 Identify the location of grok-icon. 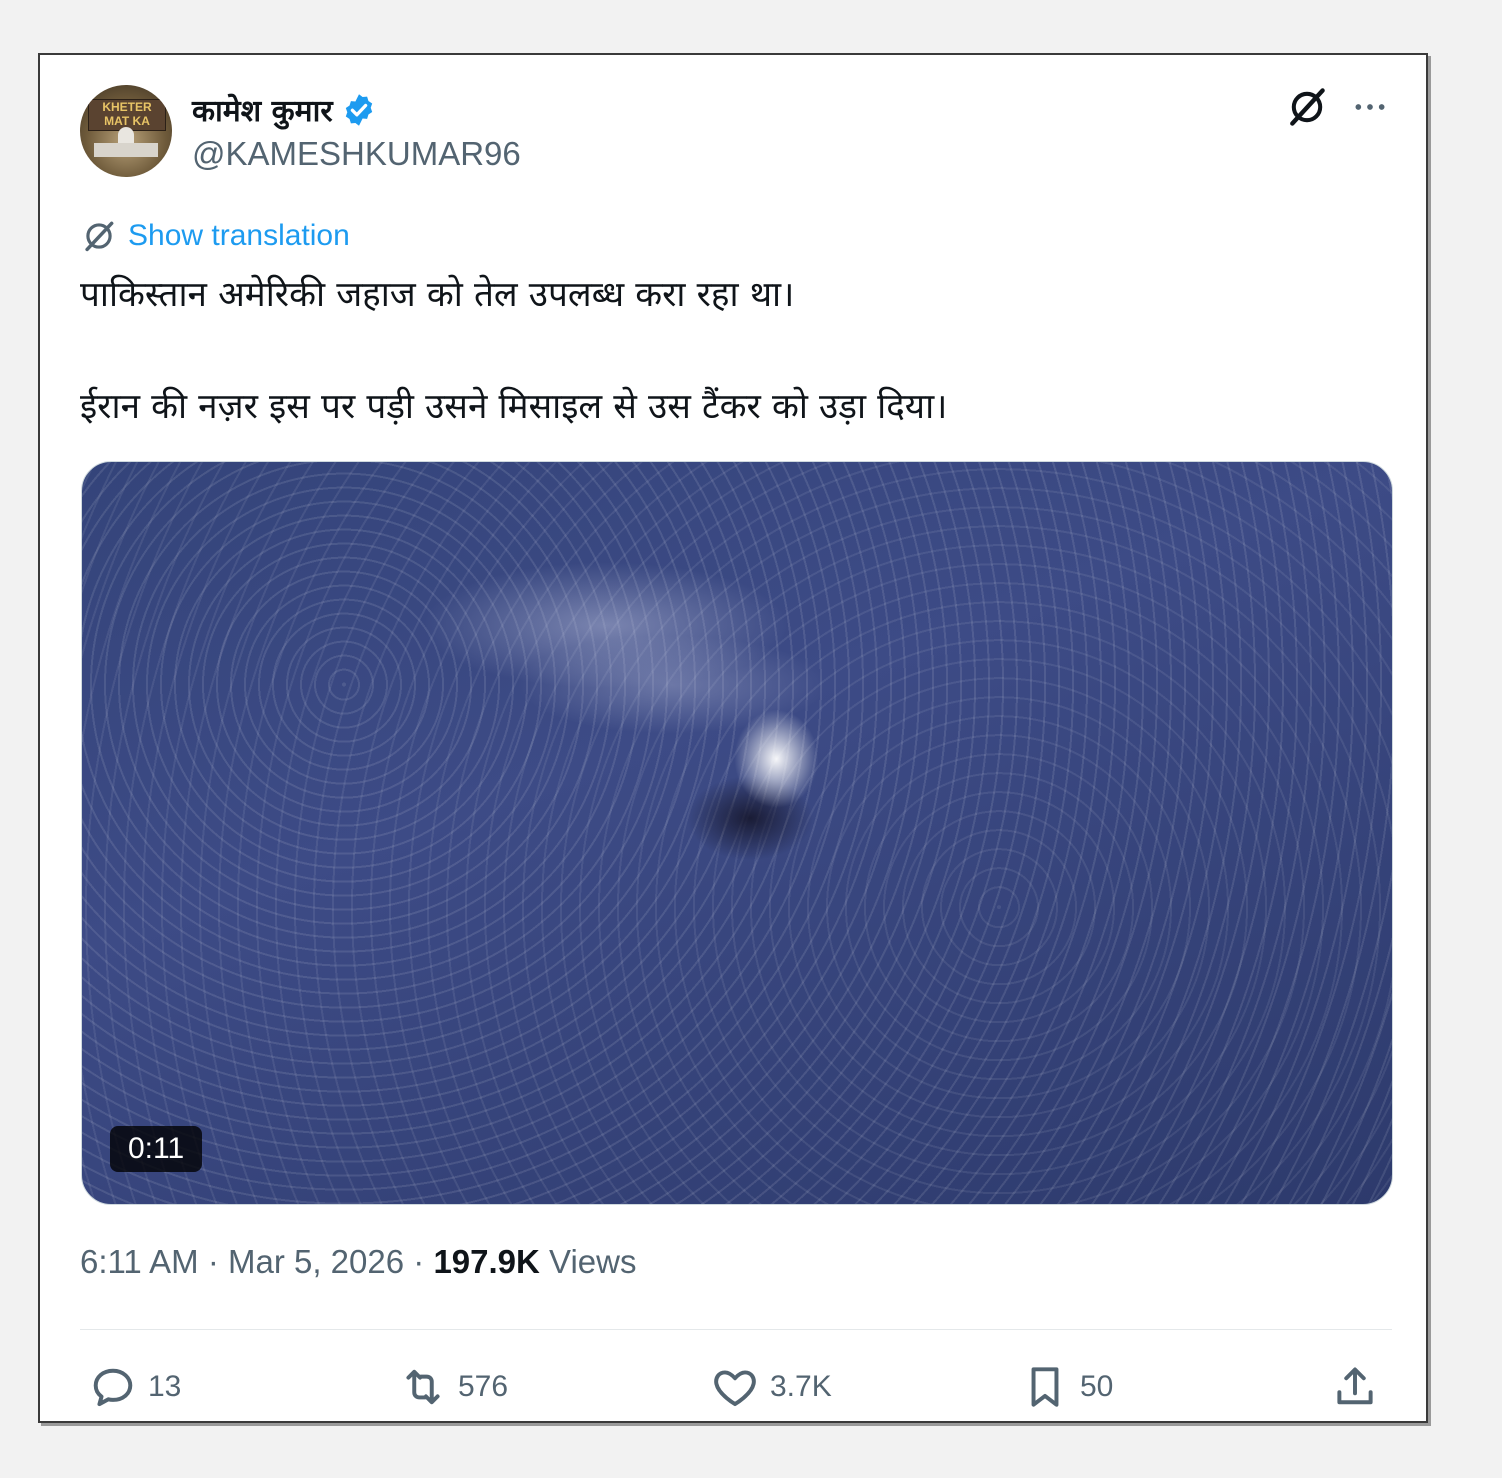
(1307, 107).